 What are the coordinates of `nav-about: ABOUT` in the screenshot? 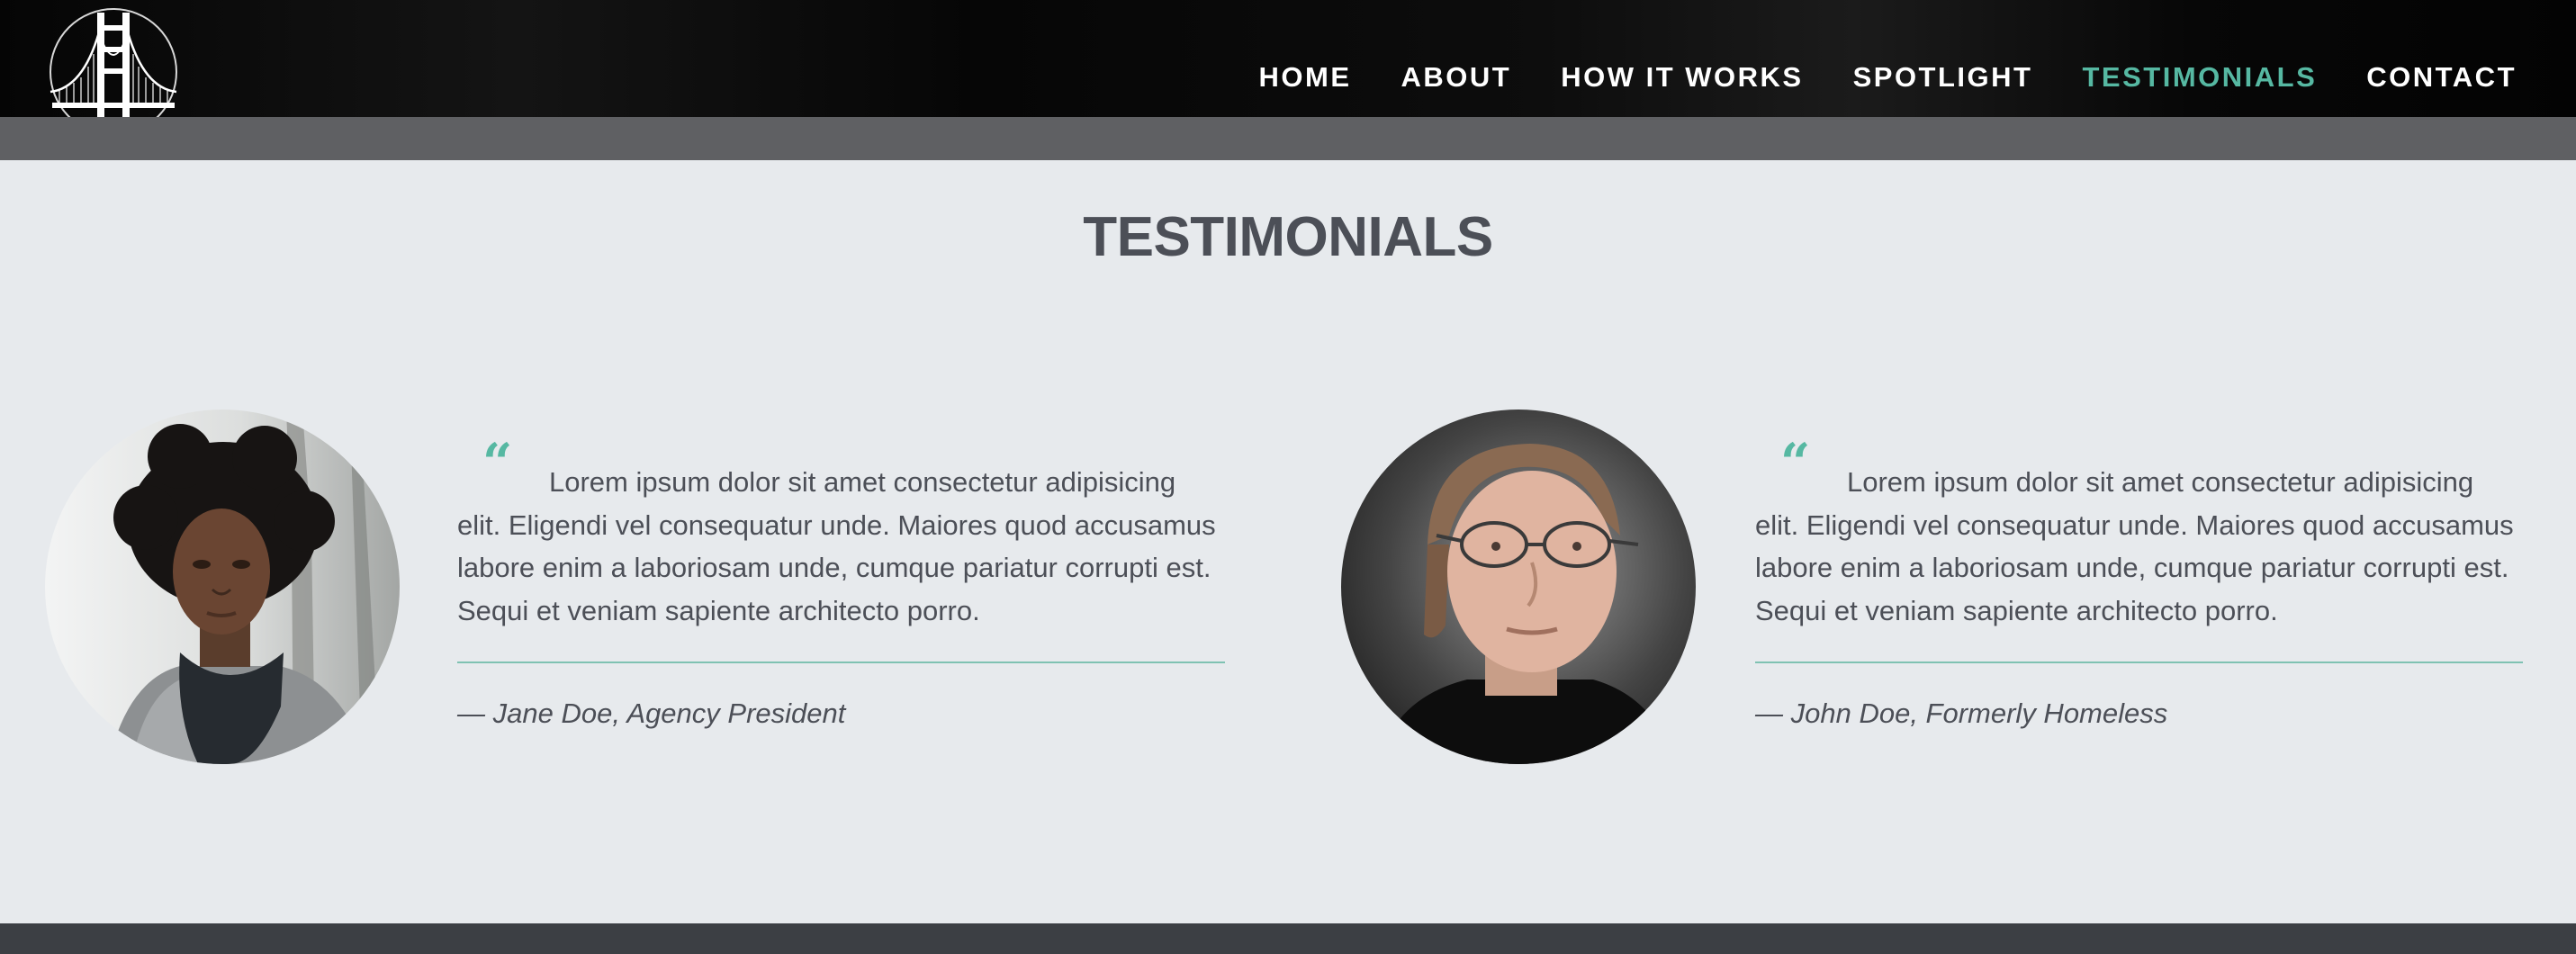 It's located at (1456, 77).